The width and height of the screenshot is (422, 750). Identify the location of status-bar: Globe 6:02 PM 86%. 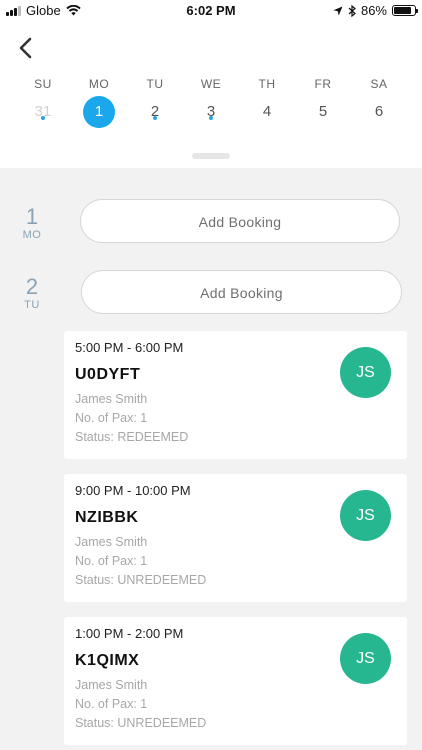
(211, 11).